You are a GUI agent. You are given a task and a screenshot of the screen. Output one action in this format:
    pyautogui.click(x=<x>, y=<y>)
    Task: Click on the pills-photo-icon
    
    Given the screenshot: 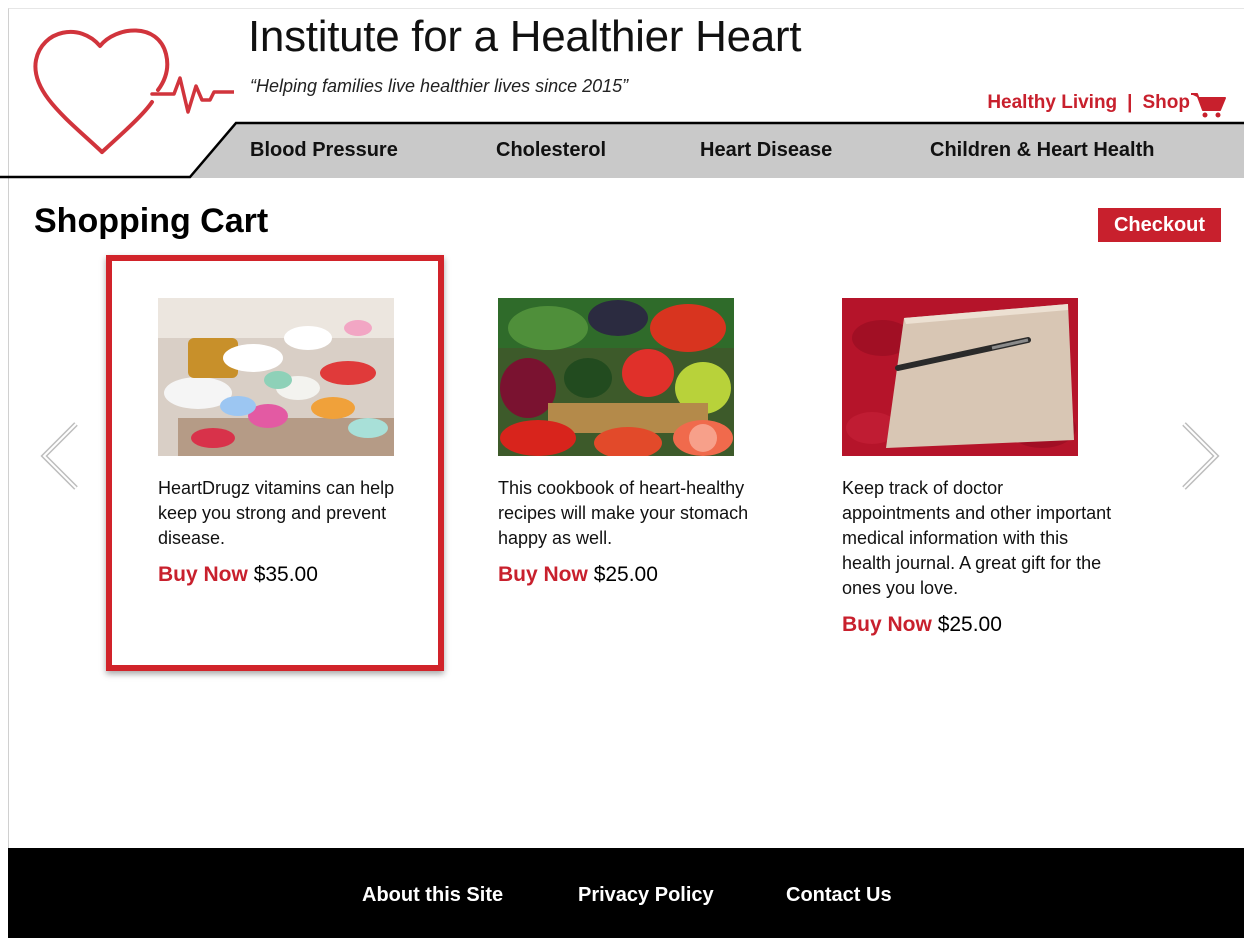 What is the action you would take?
    pyautogui.click(x=276, y=377)
    